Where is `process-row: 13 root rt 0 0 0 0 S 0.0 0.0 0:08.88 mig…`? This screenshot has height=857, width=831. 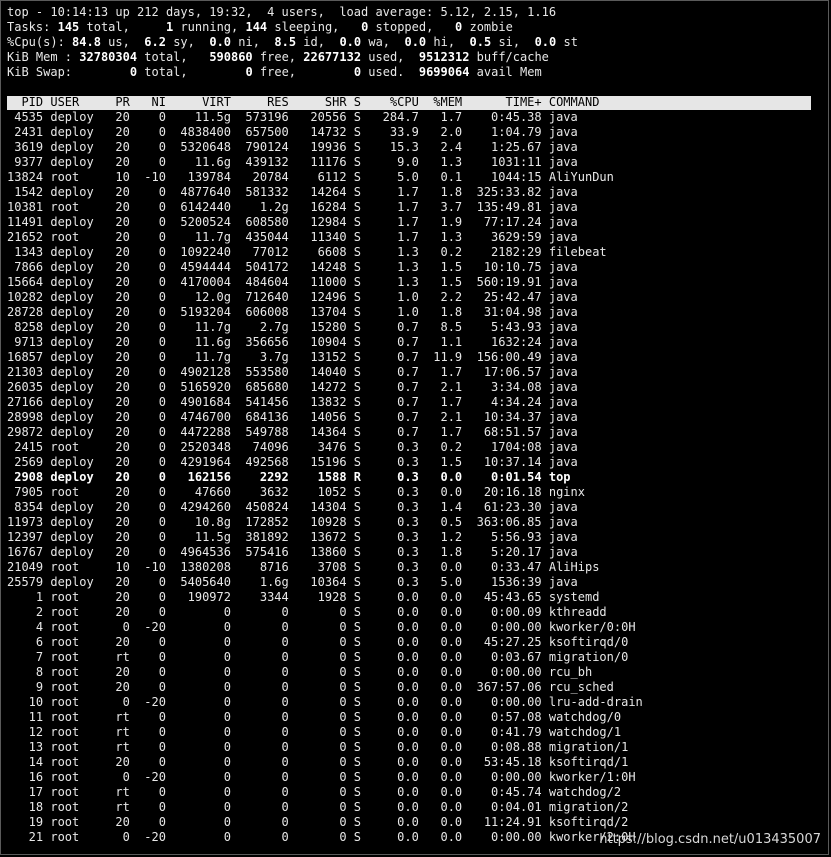
process-row: 13 root rt 0 0 0 0 S 0.0 0.0 0:08.88 mig… is located at coordinates (318, 747).